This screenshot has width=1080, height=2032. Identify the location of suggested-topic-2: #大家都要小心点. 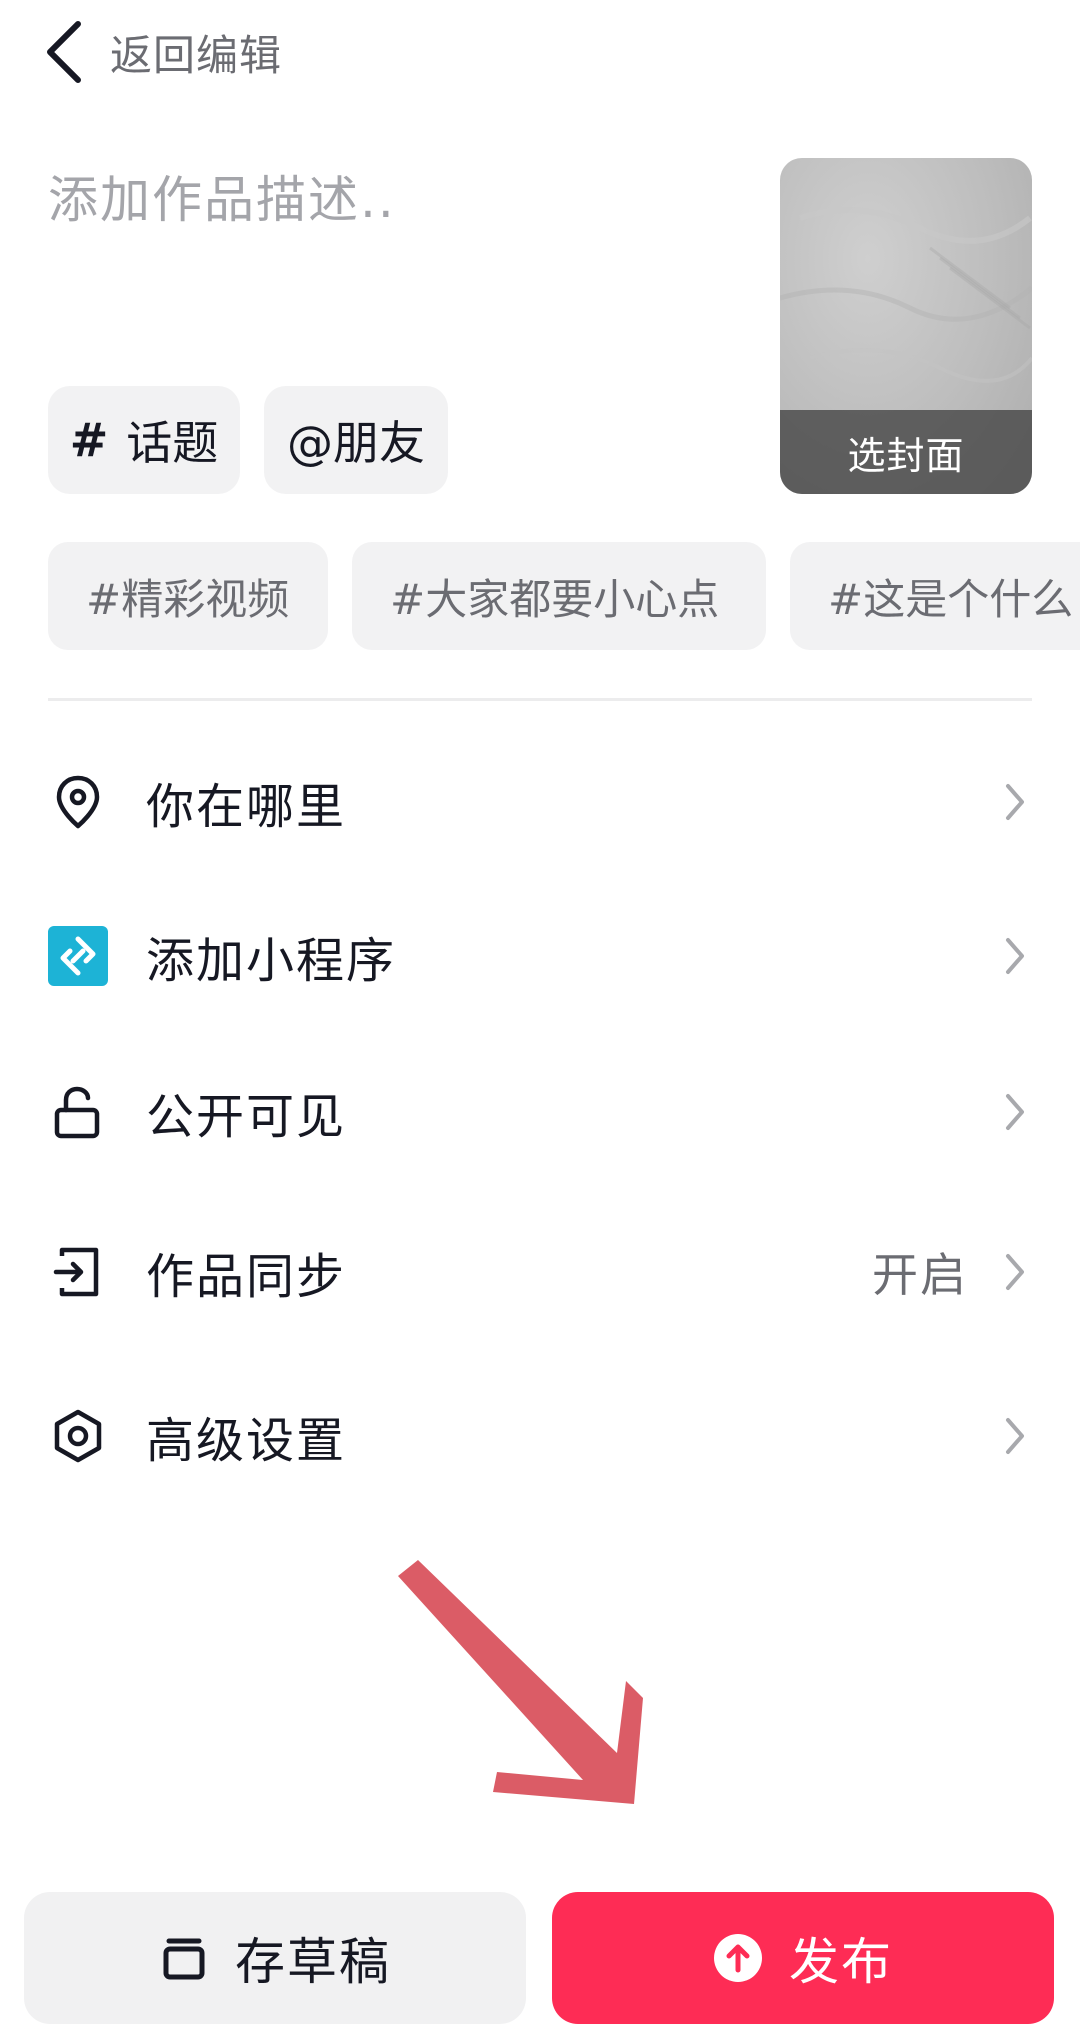
(559, 596).